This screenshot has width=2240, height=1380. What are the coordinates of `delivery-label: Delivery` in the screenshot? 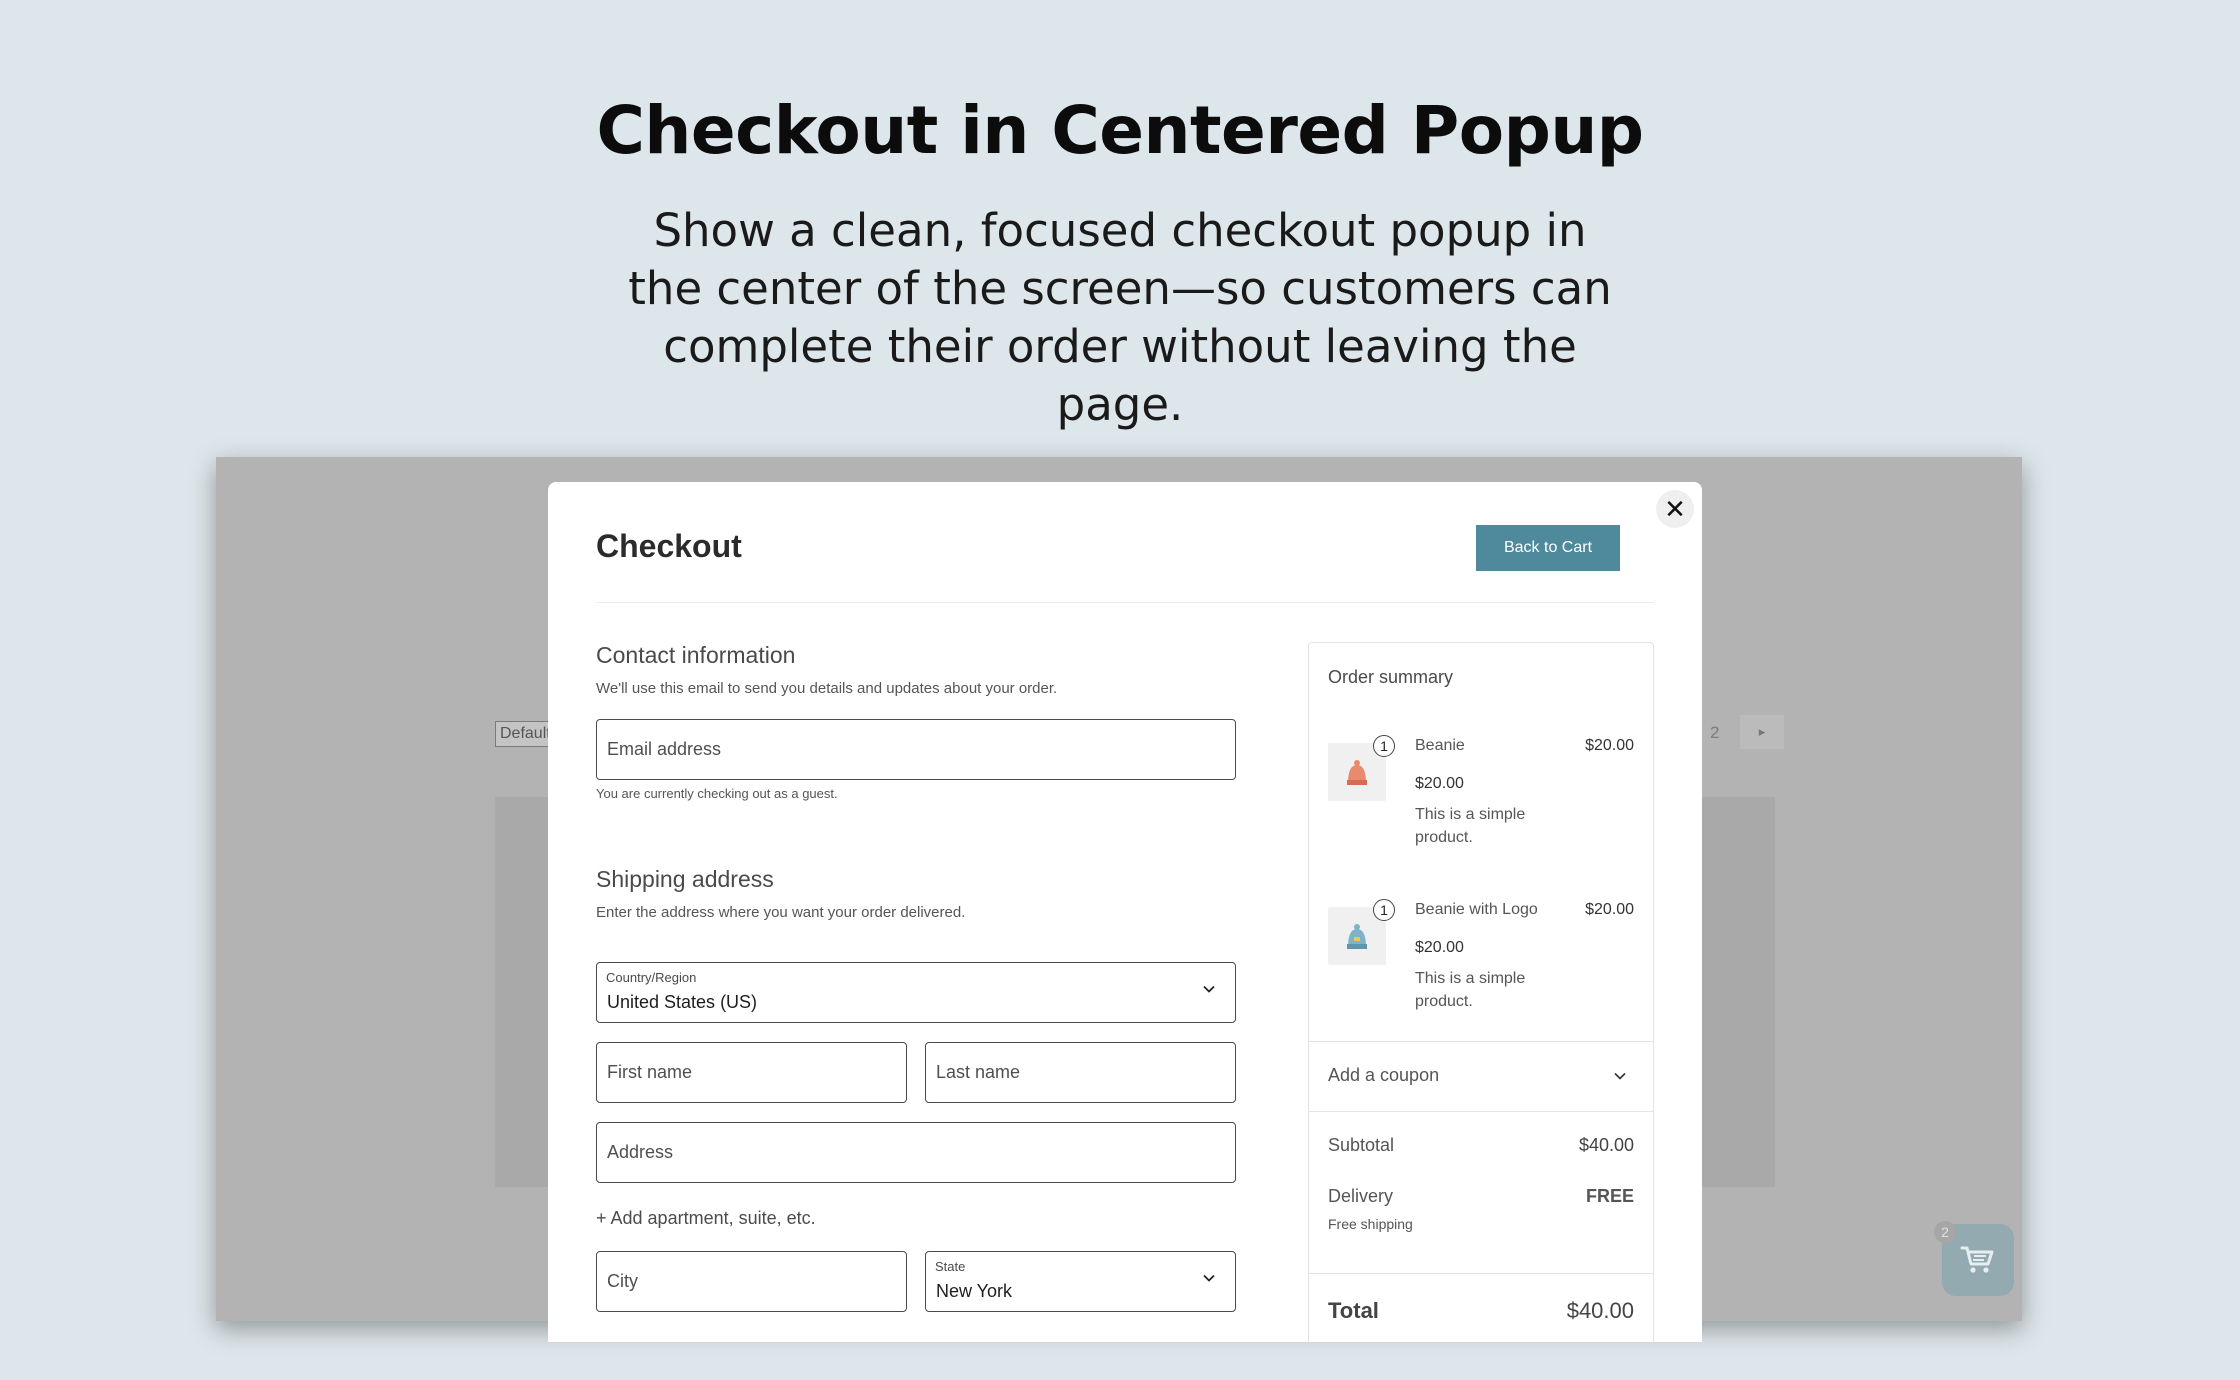 It's located at (1361, 1196).